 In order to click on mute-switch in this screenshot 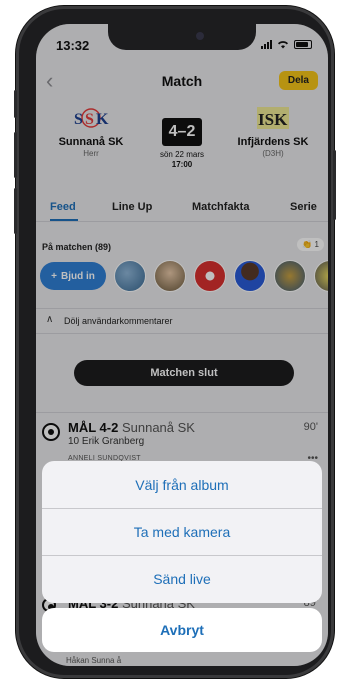, I will do `click(15, 104)`.